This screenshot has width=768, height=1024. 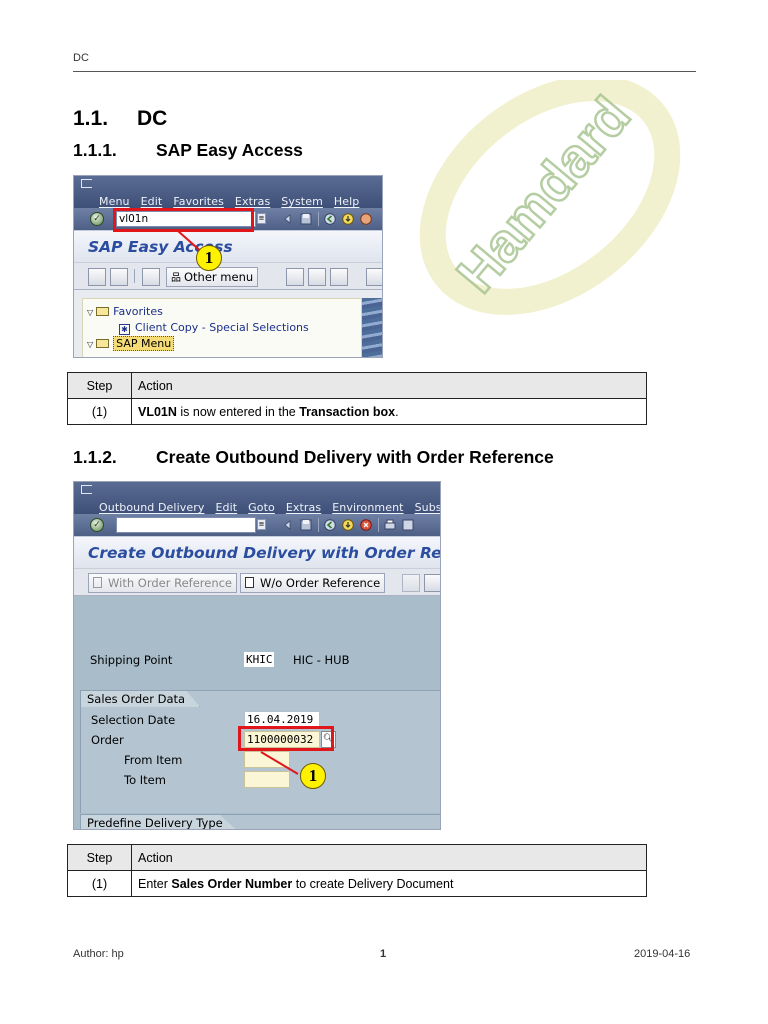 I want to click on menu-item-menu: Menu, so click(x=114, y=201).